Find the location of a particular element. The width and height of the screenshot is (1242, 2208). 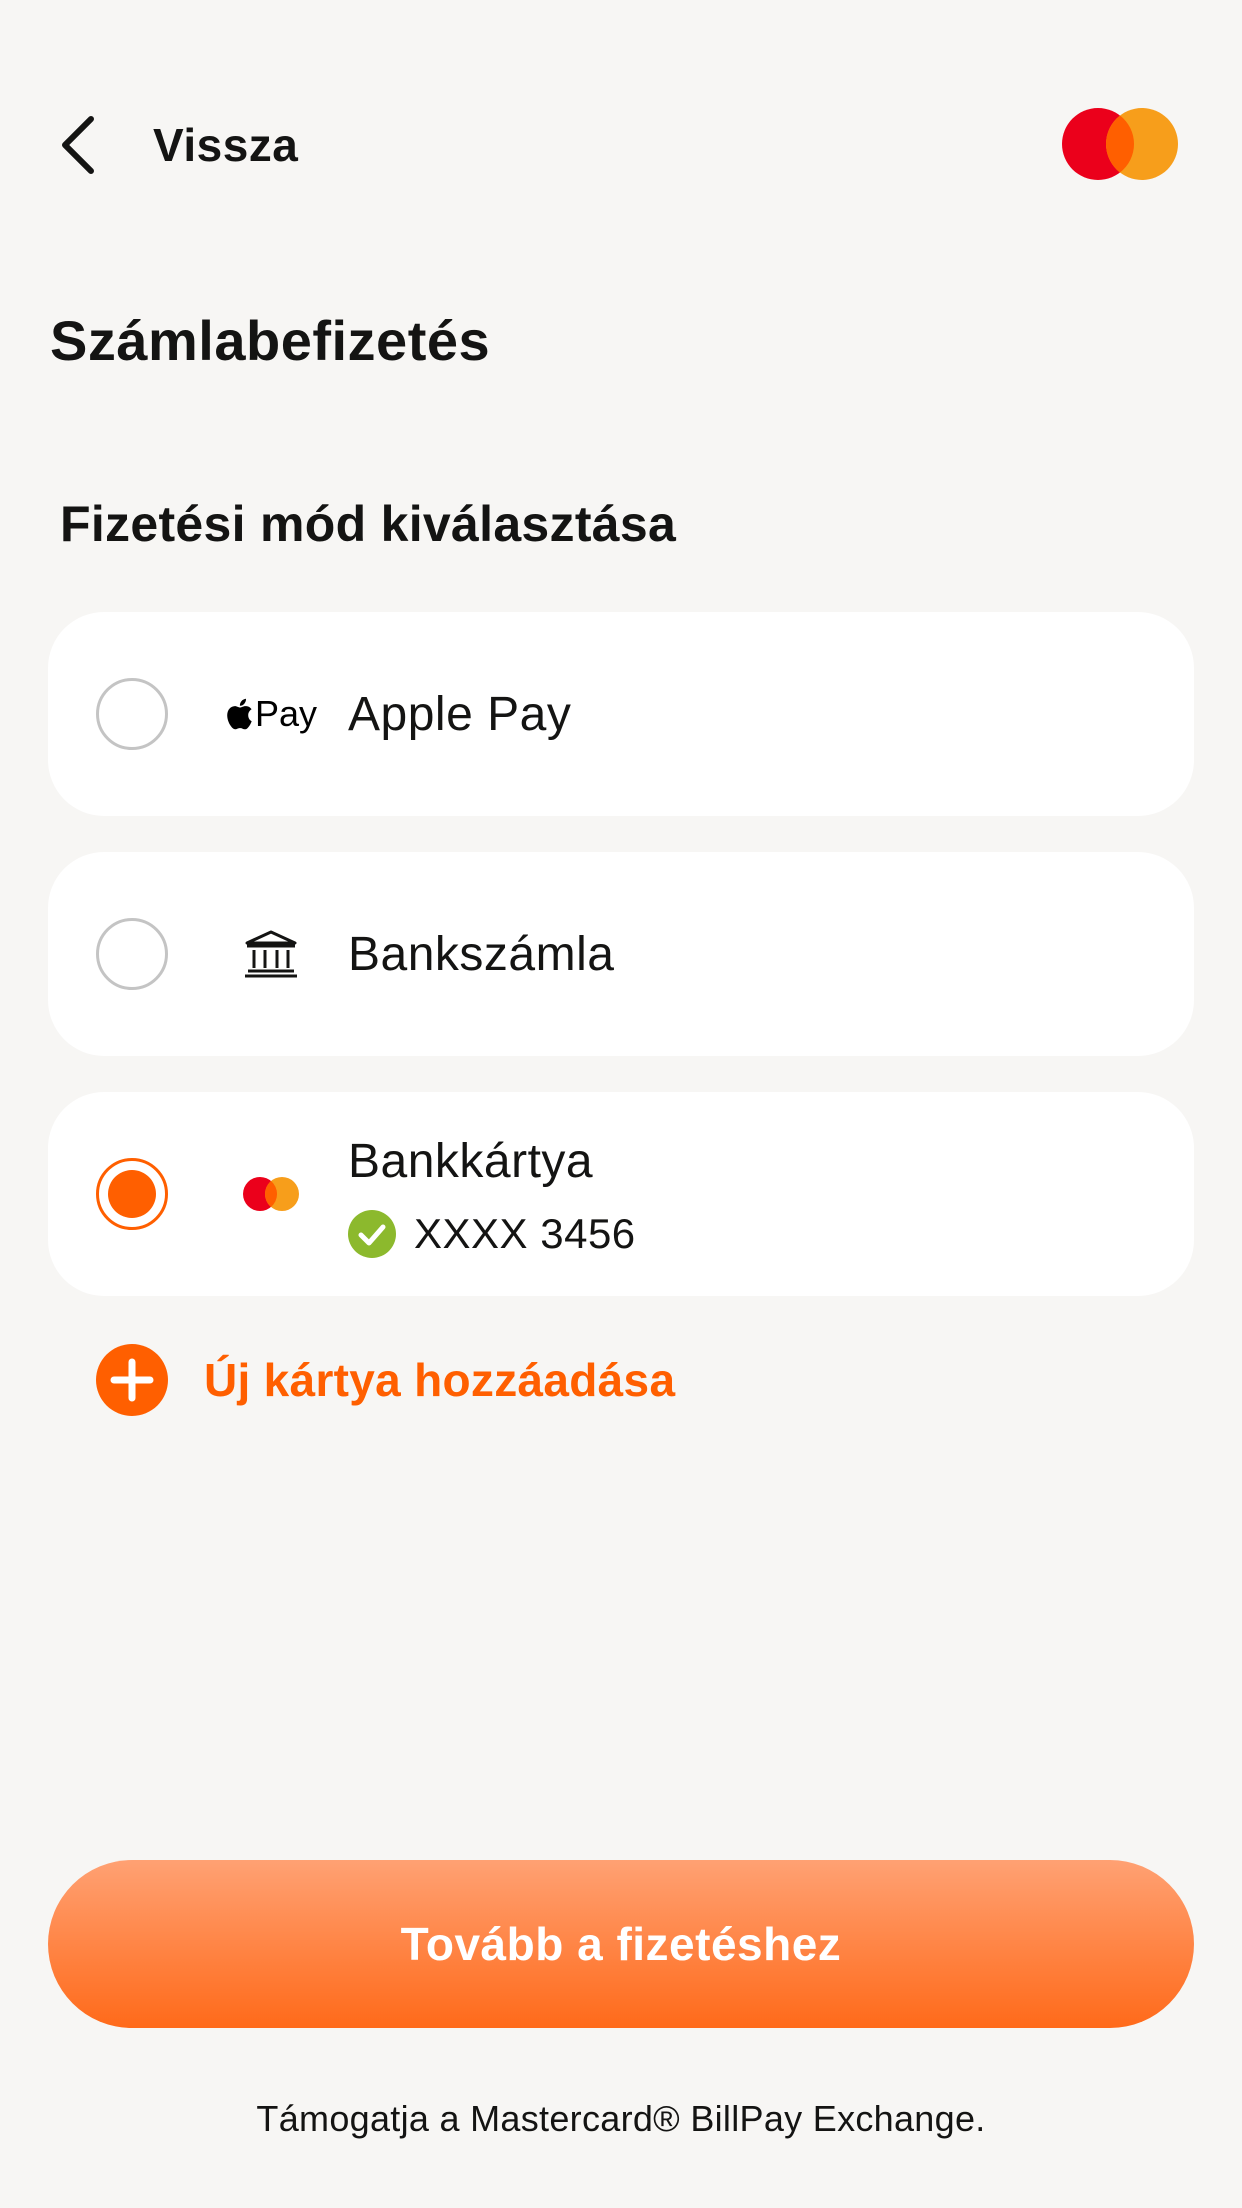

apple-pay-icon-text: Pay is located at coordinates (286, 713).